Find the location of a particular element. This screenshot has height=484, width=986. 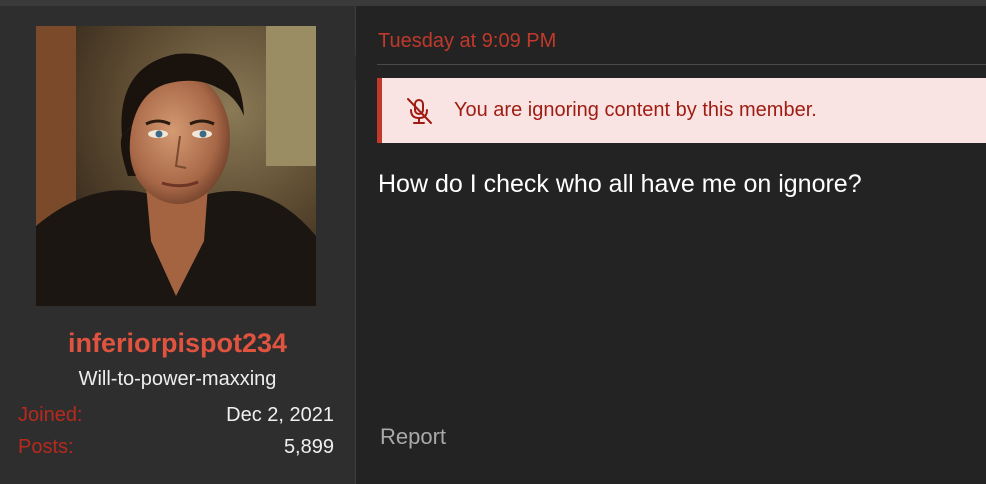

report-link: Report is located at coordinates (413, 437).